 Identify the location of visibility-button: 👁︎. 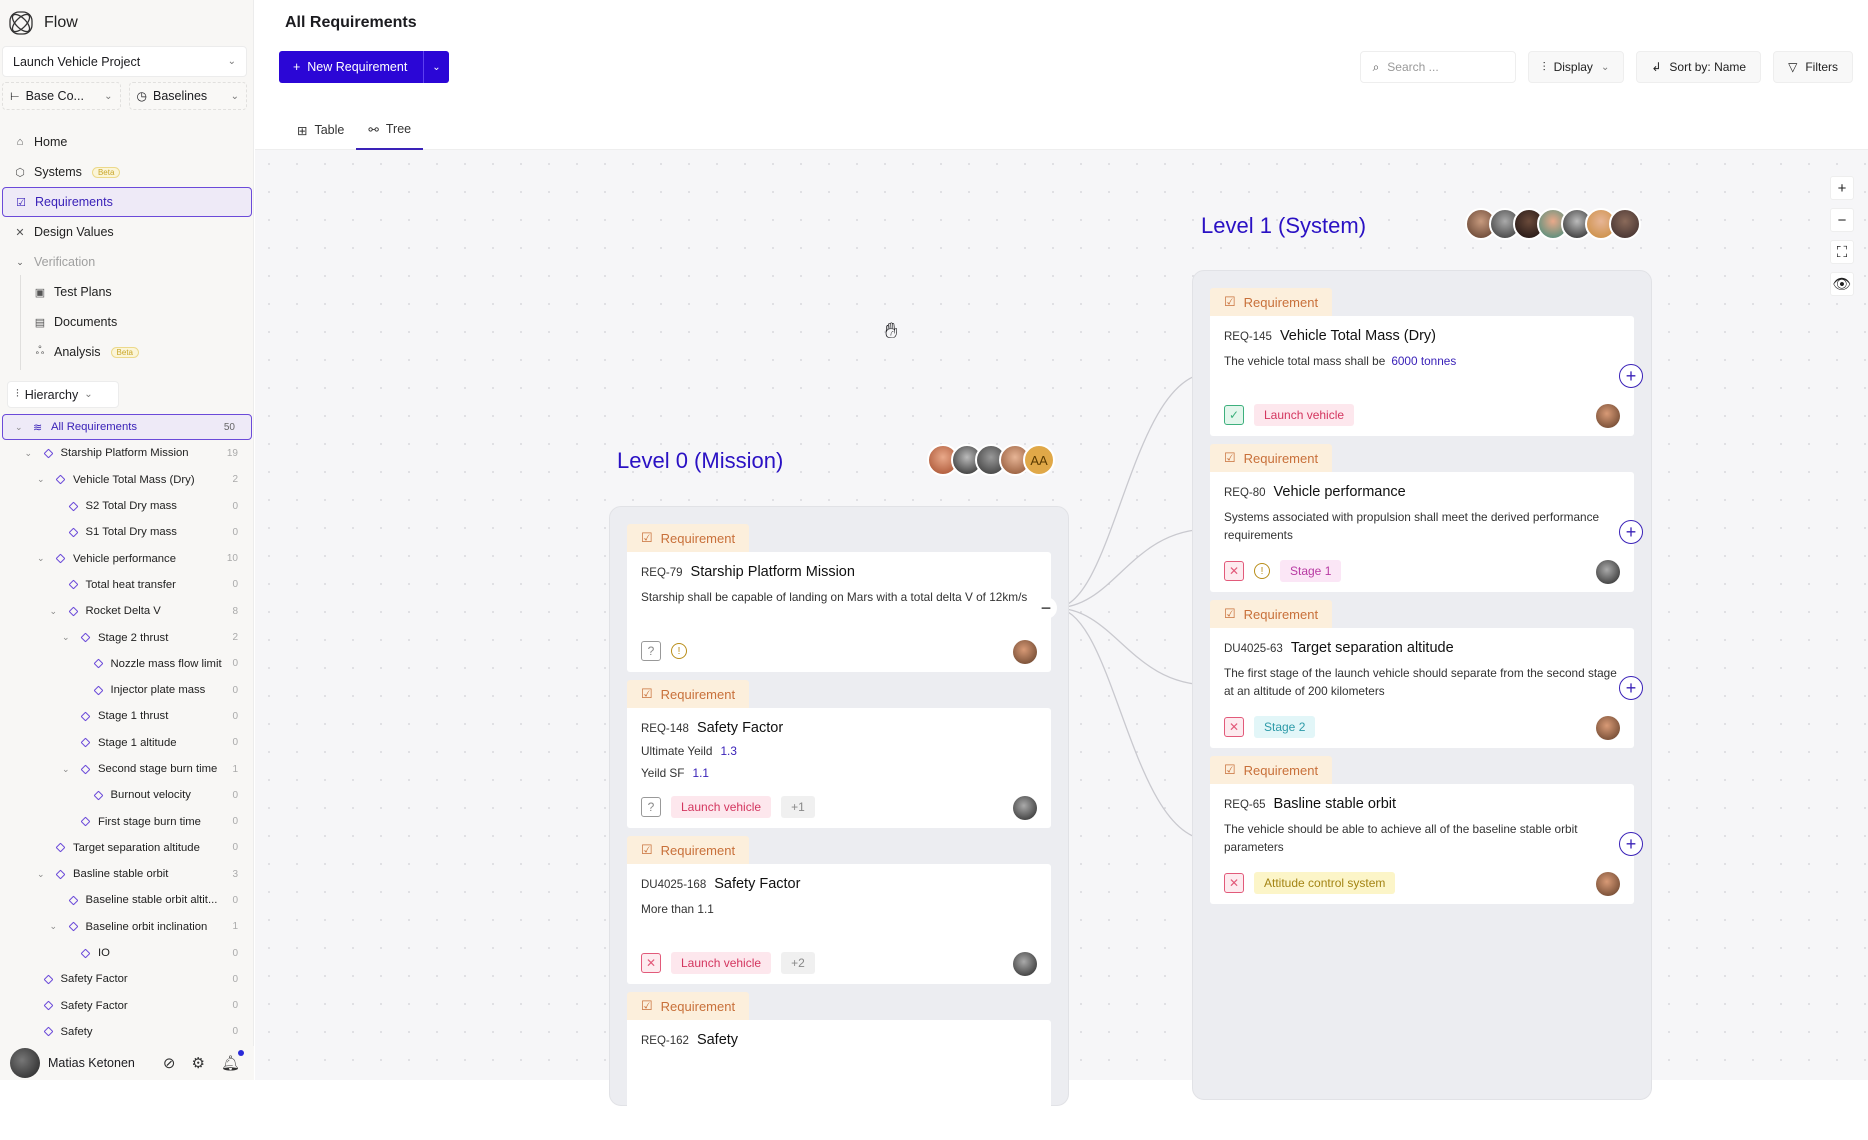
(1842, 284).